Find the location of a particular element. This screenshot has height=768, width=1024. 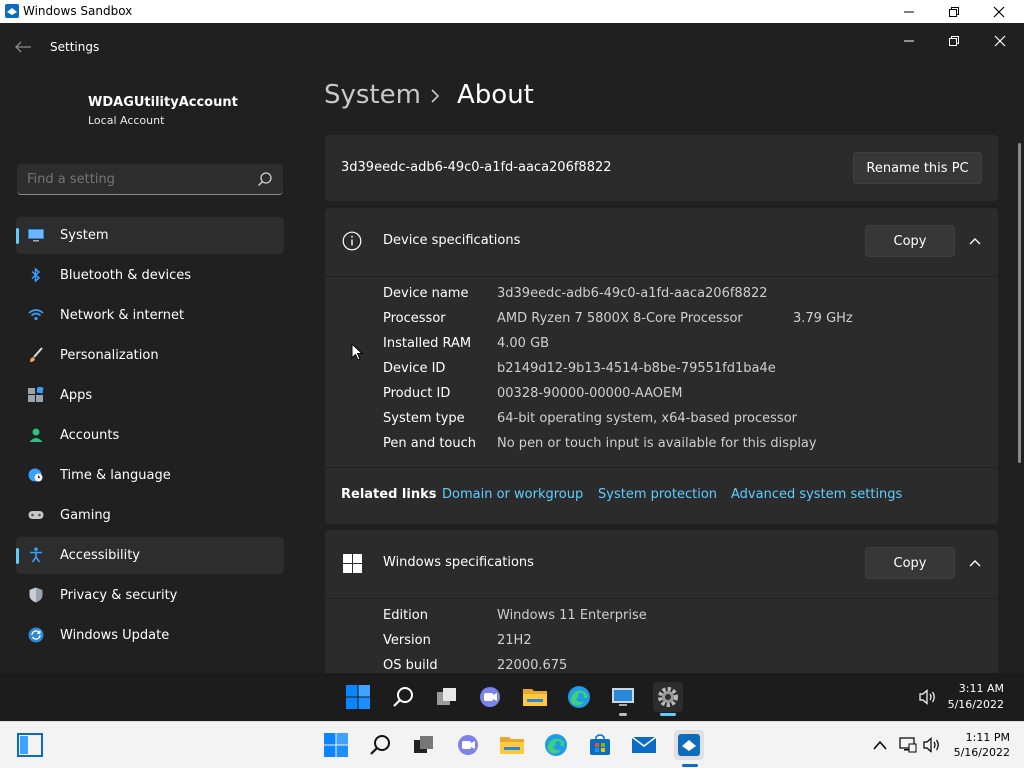

sidebar-item-label: Network & internet is located at coordinates (122, 315).